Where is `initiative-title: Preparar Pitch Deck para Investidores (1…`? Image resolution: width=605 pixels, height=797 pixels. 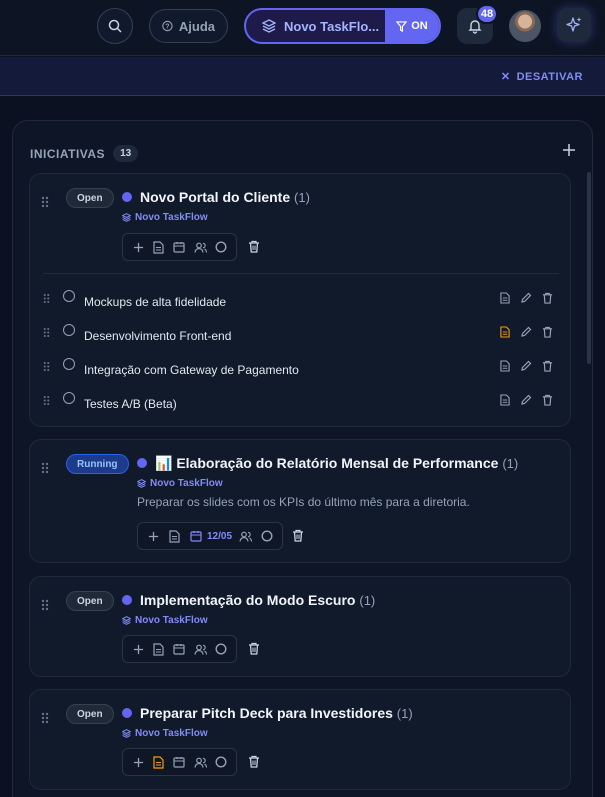 initiative-title: Preparar Pitch Deck para Investidores (1… is located at coordinates (276, 713).